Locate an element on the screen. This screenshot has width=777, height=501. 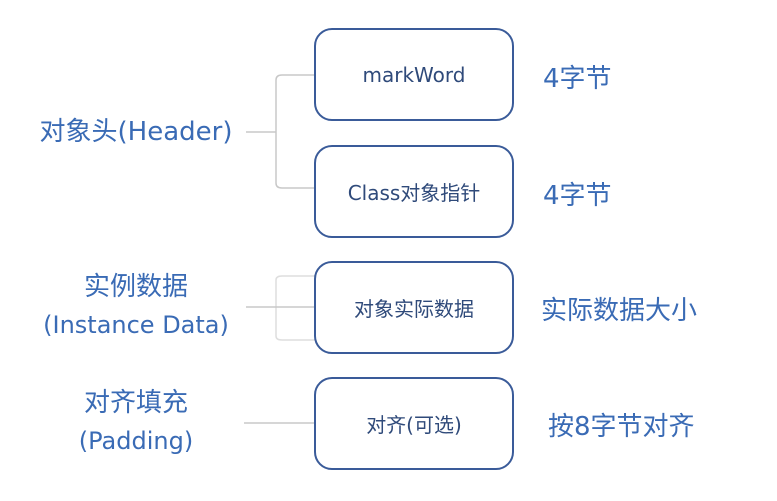
group-label-instance: 实例数据 (Instance Data) is located at coordinates (136, 306).